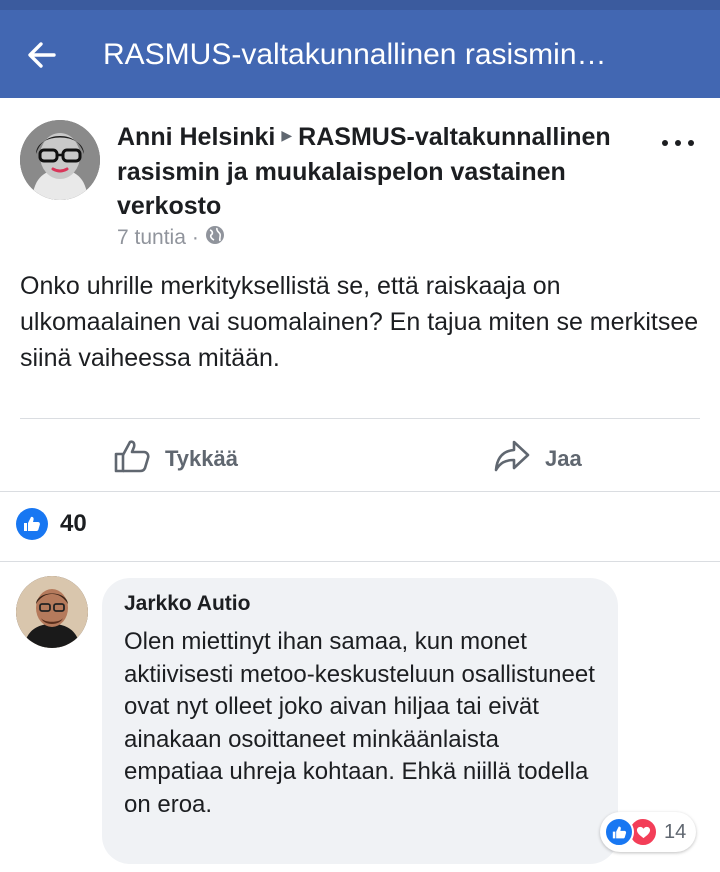 This screenshot has height=872, width=720. I want to click on author-name: Anni Helsinki, so click(196, 137).